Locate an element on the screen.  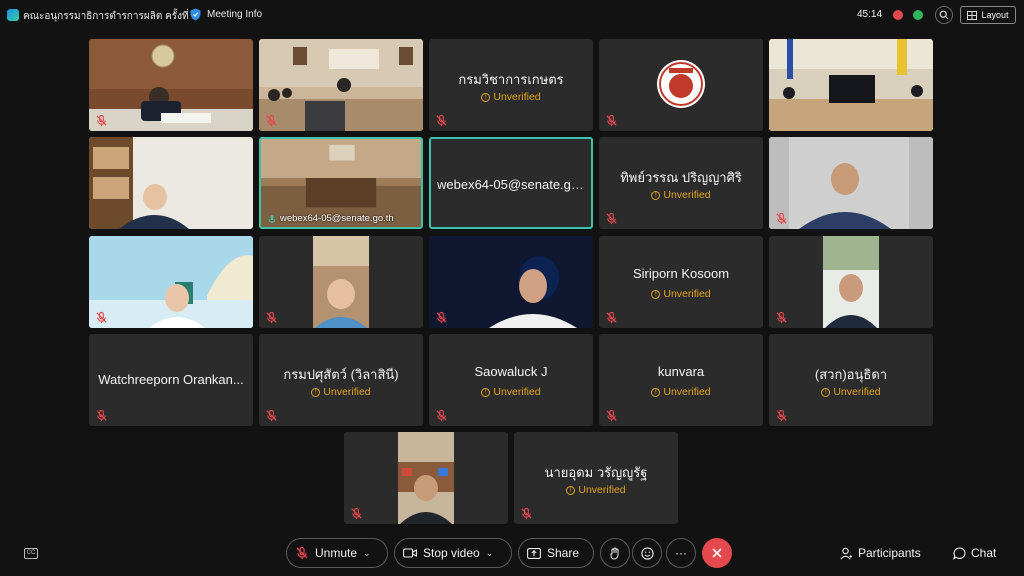
zoom-search-button is located at coordinates (944, 15).